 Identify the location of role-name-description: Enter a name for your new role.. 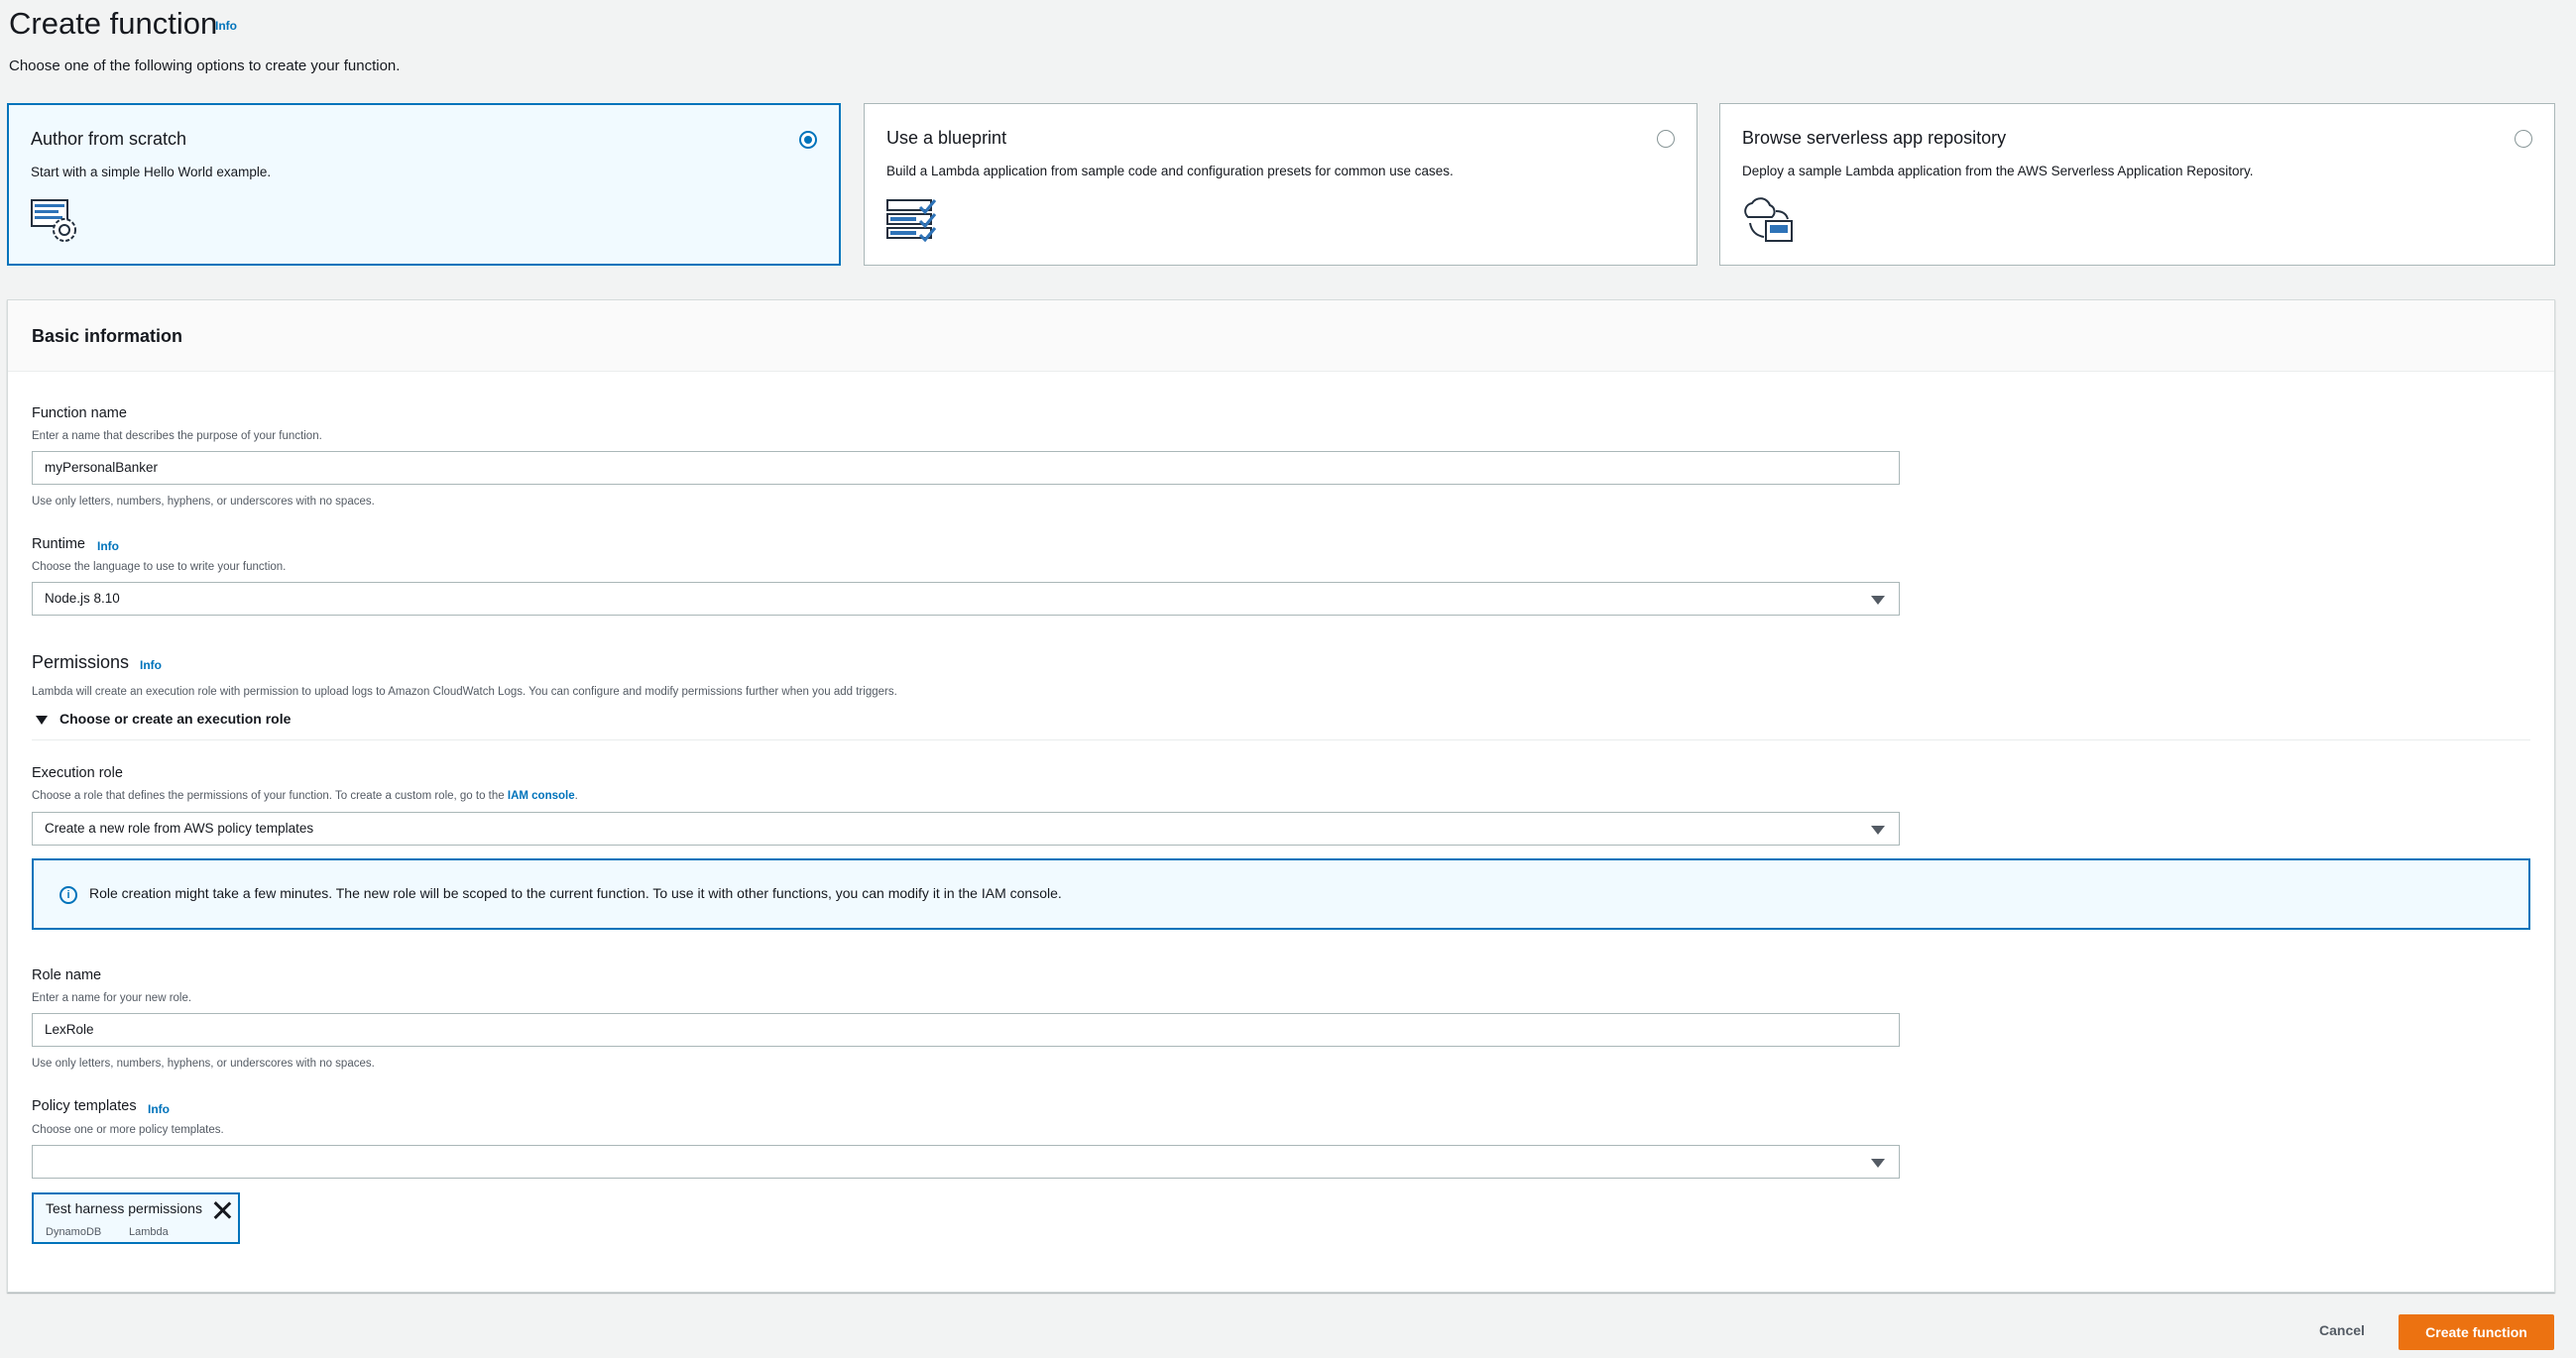
(112, 998).